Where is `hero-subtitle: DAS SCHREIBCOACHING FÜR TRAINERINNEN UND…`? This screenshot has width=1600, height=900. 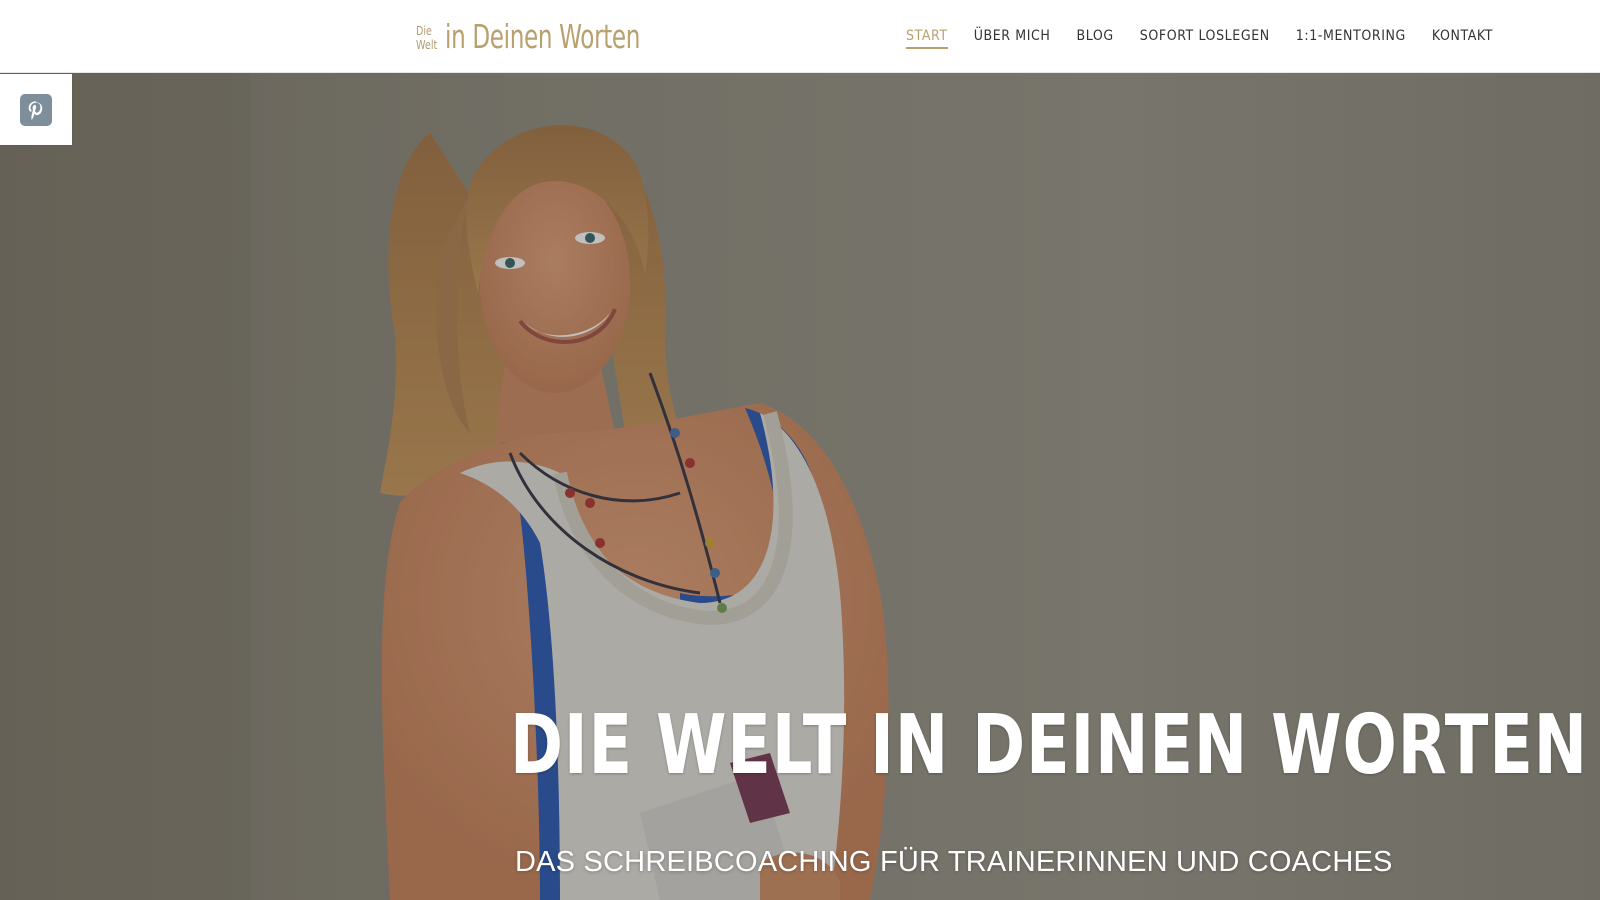
hero-subtitle: DAS SCHREIBCOACHING FÜR TRAINERINNEN UND… is located at coordinates (954, 862).